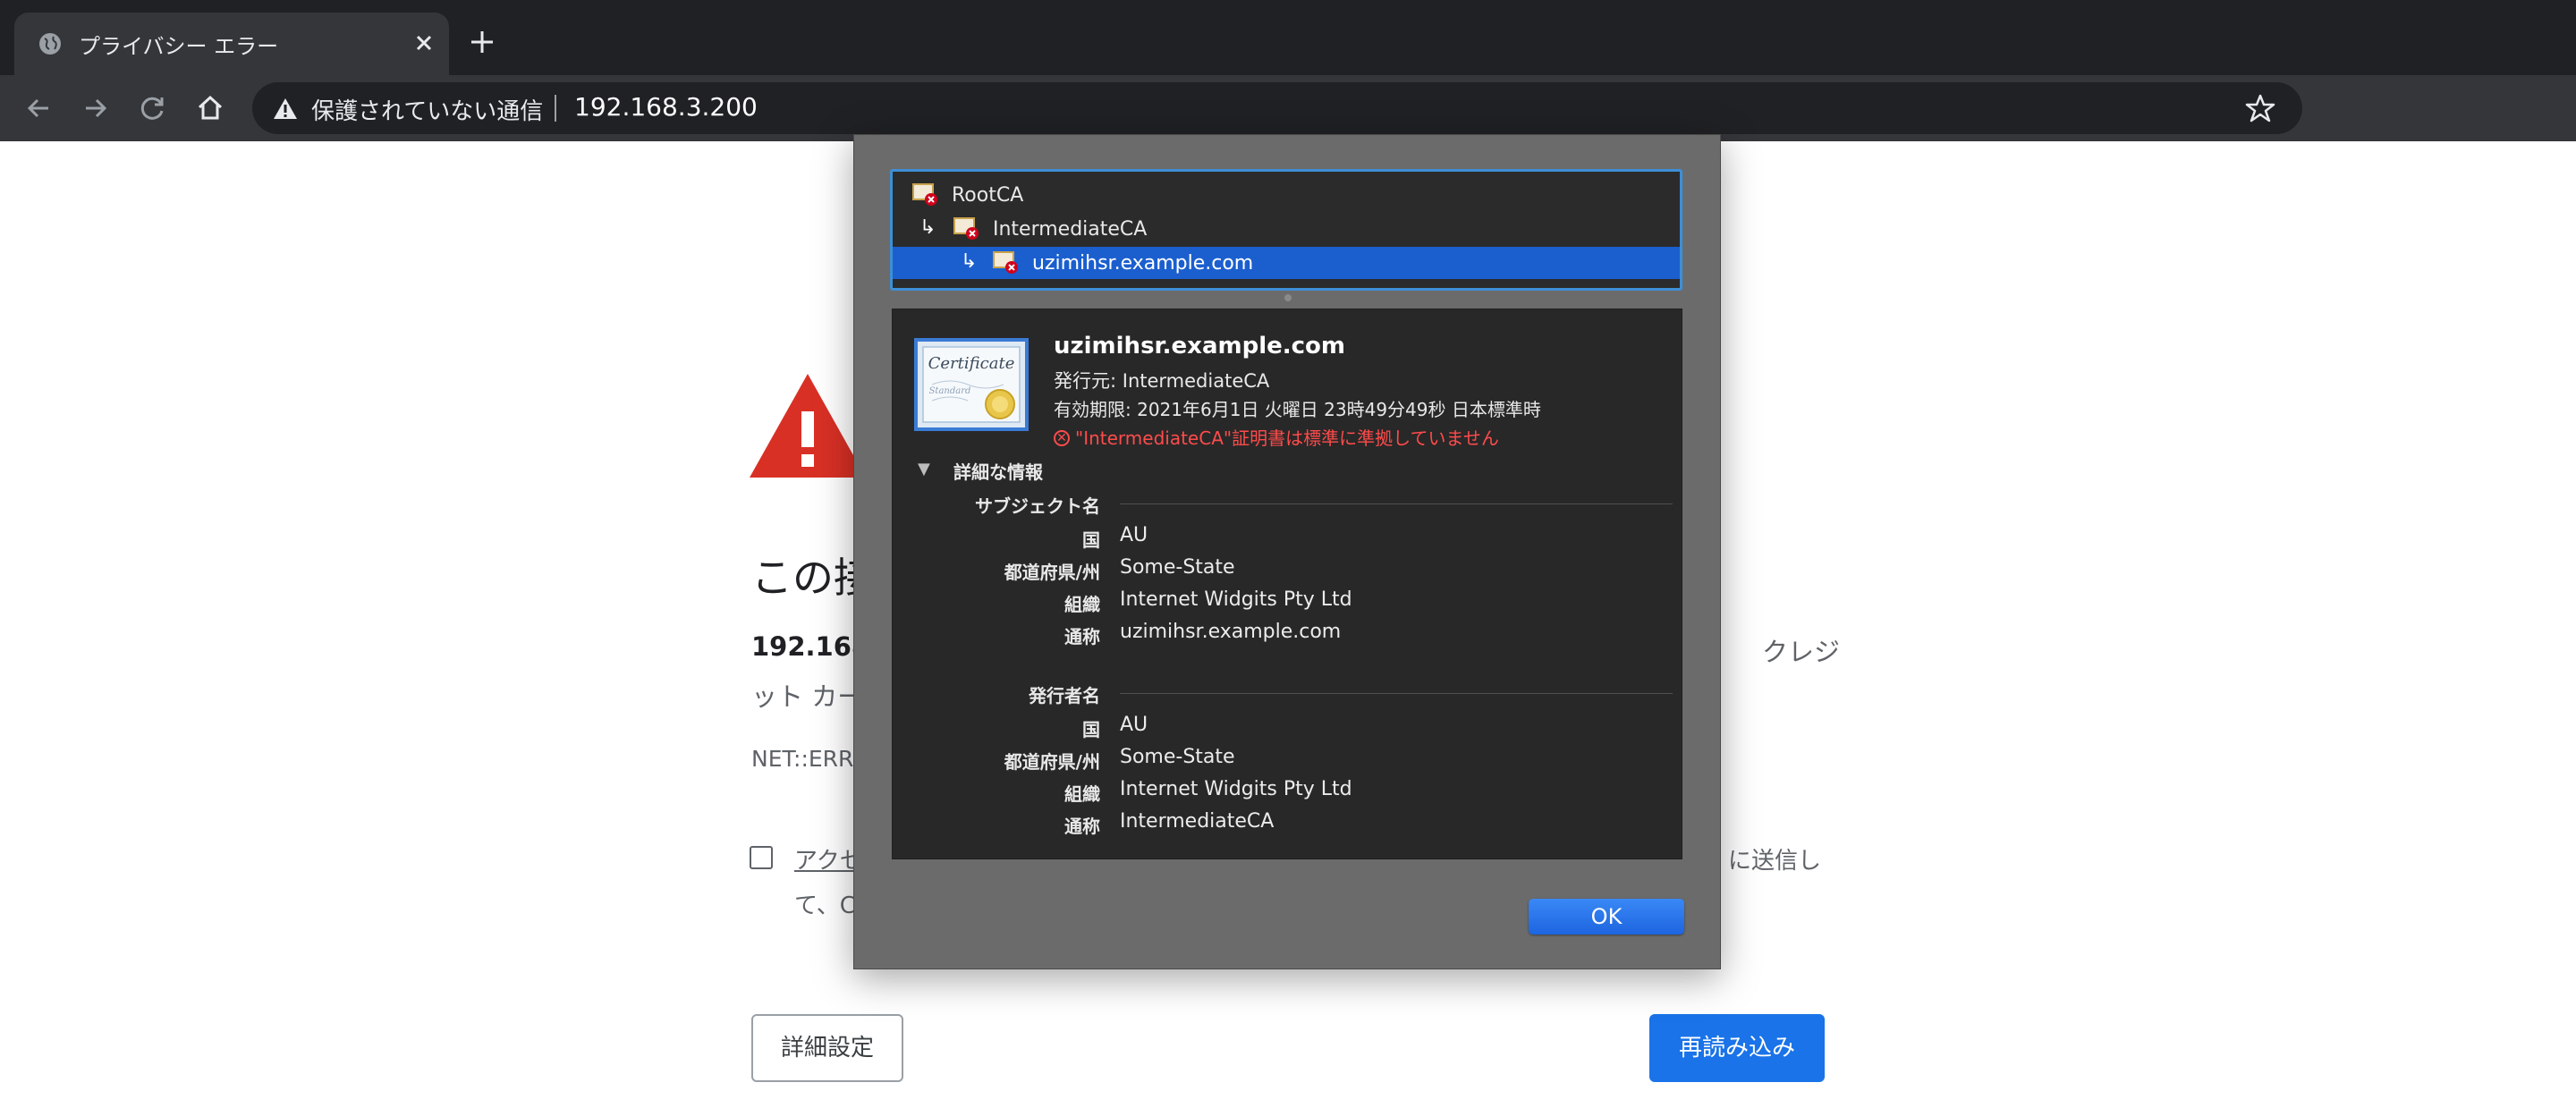  Describe the element at coordinates (1288, 297) in the screenshot. I see `split-view-handle` at that location.